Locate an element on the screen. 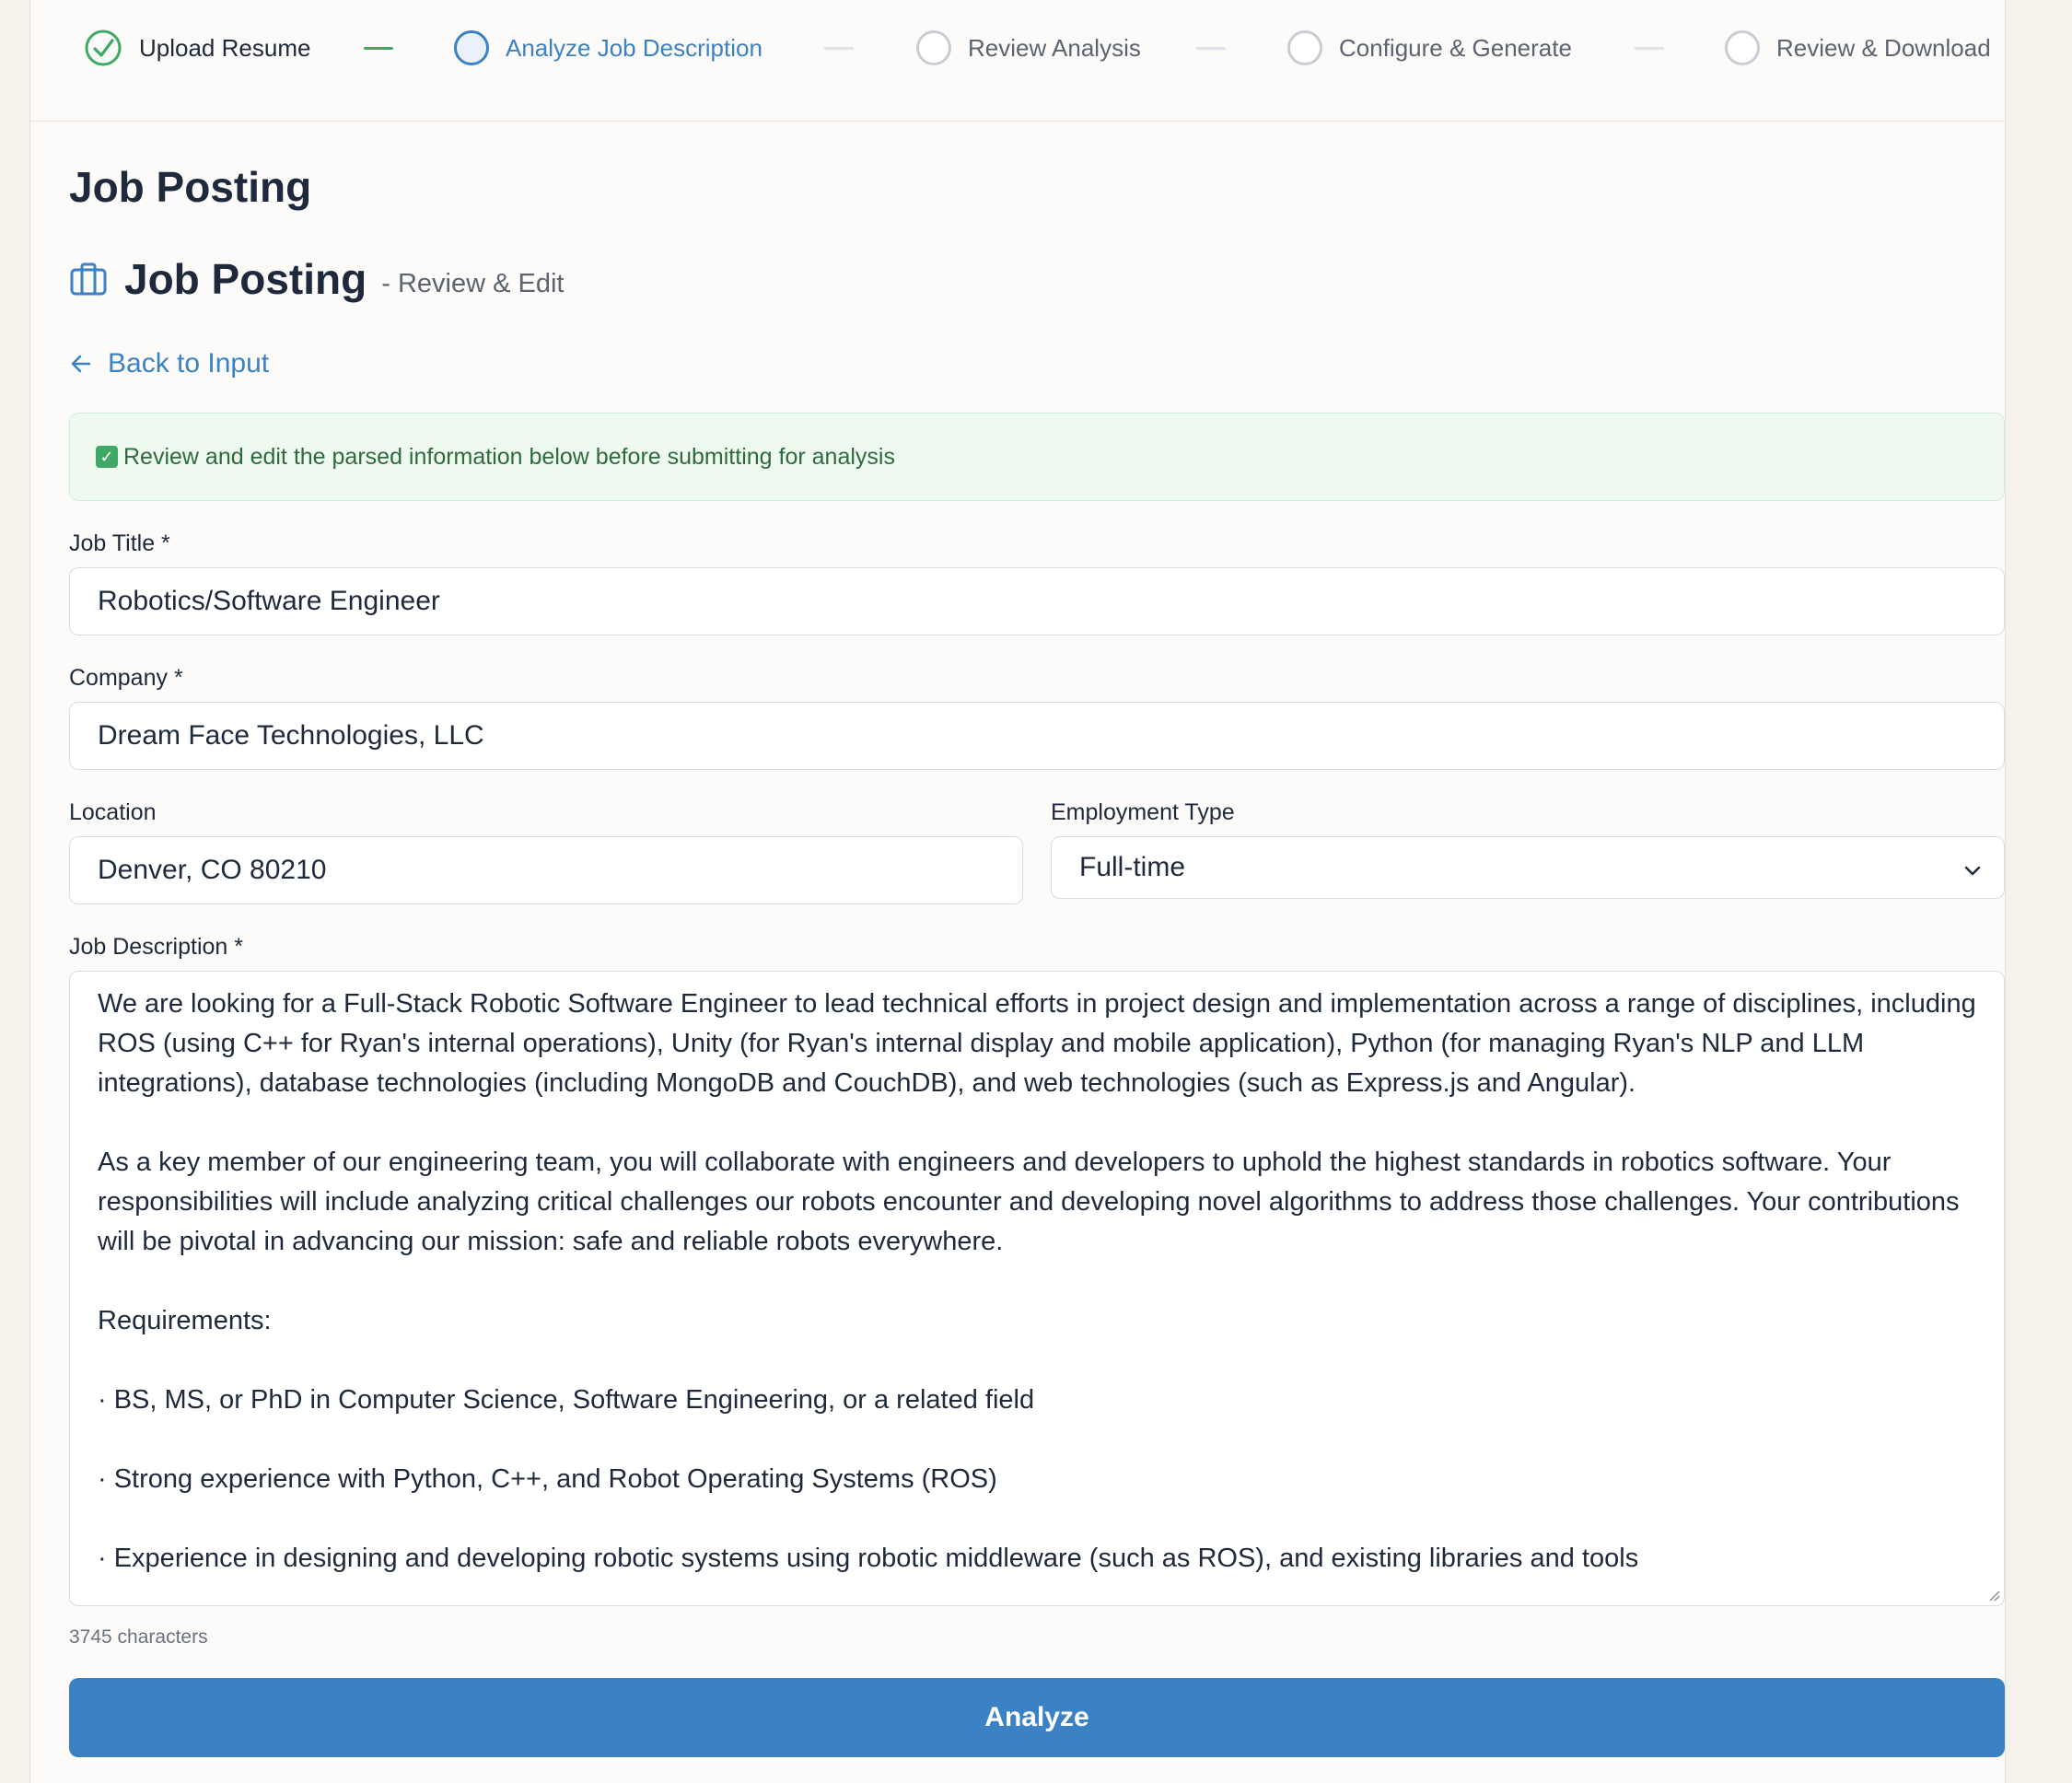  section-note: - Review & Edit is located at coordinates (473, 283).